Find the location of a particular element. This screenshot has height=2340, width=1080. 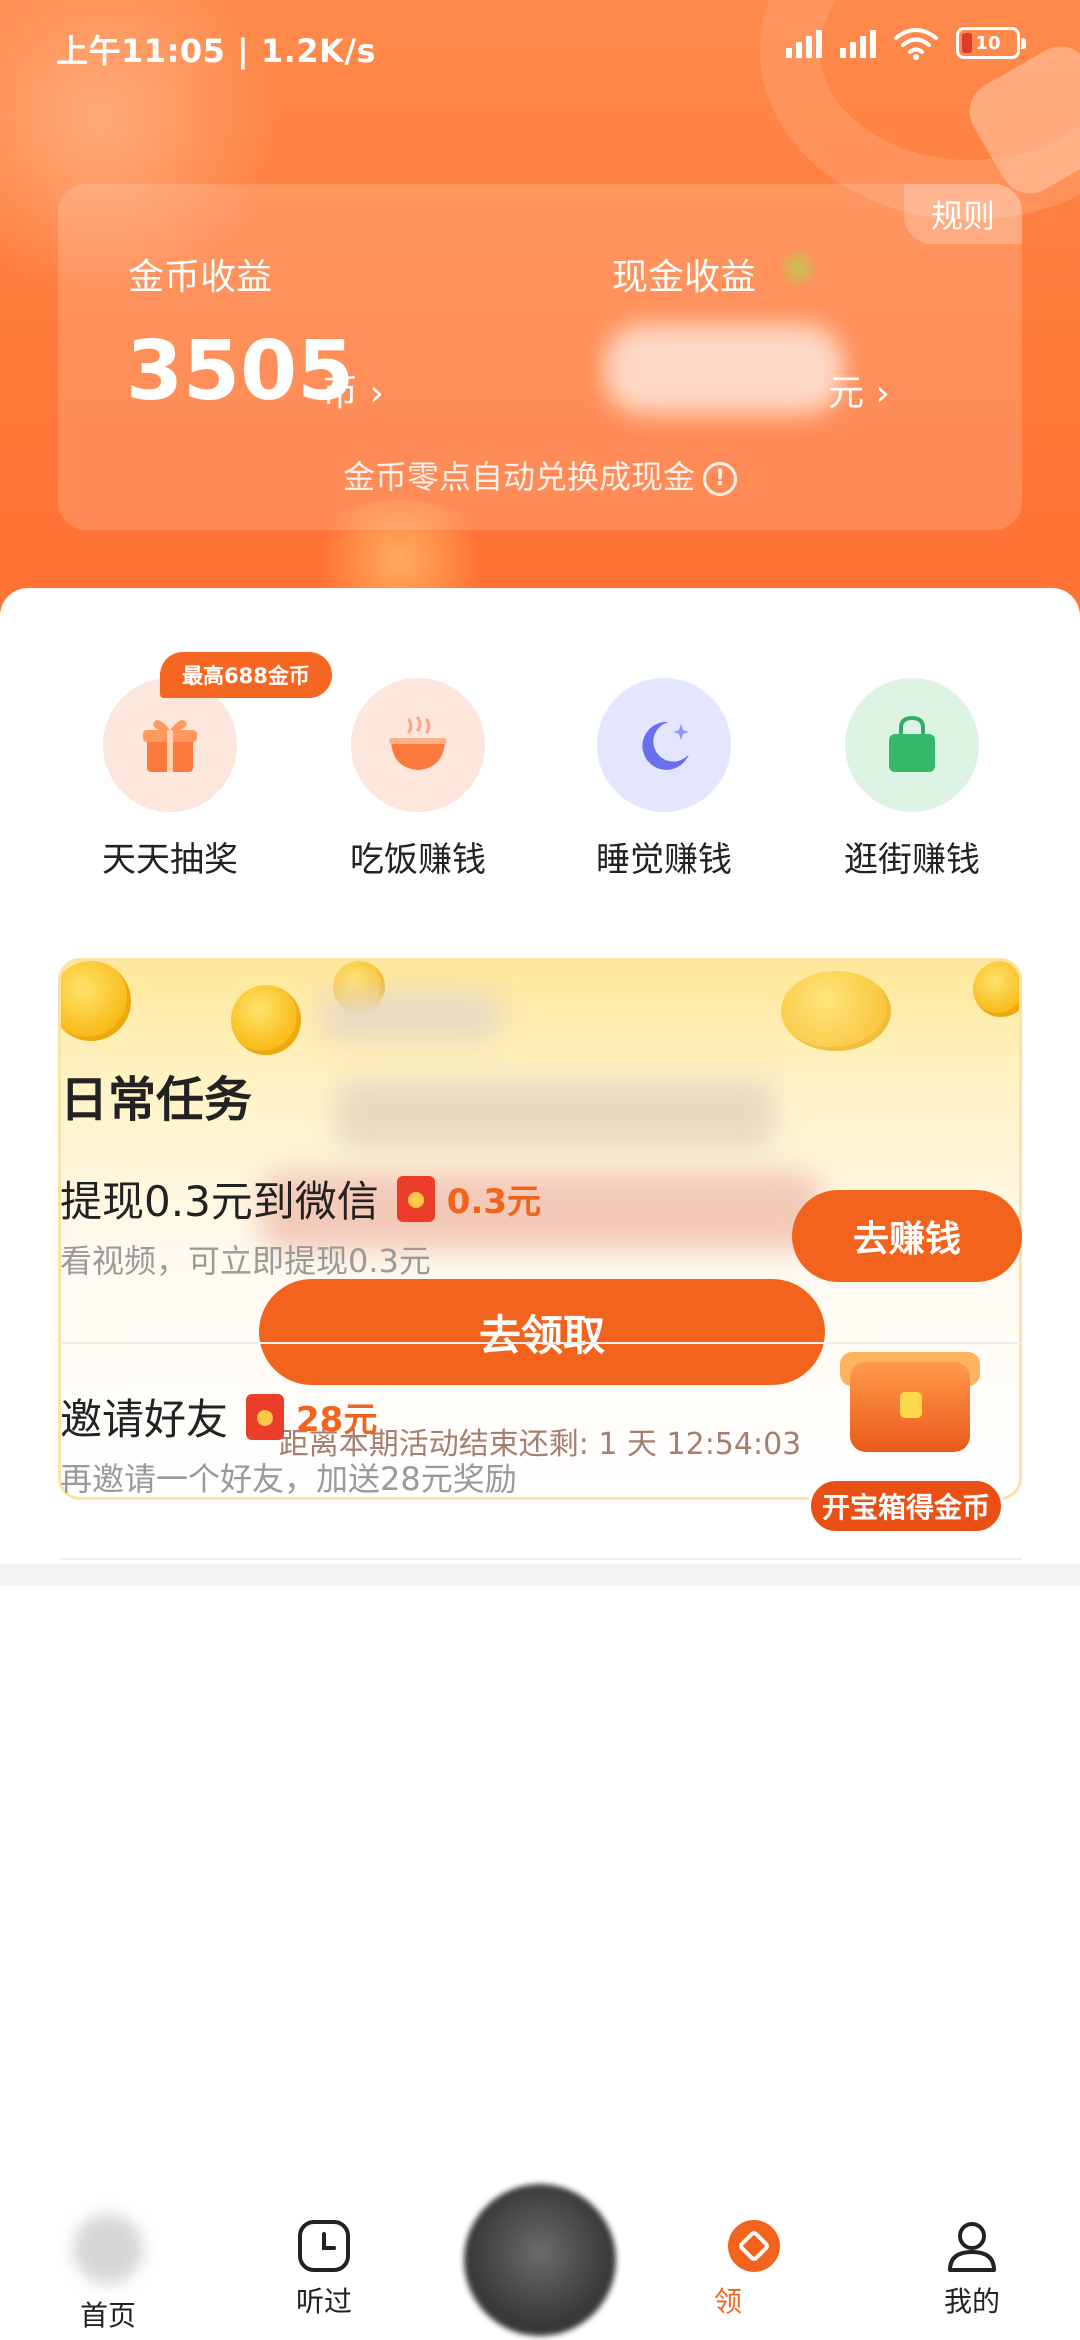

signal-hd-icon is located at coordinates (858, 43).